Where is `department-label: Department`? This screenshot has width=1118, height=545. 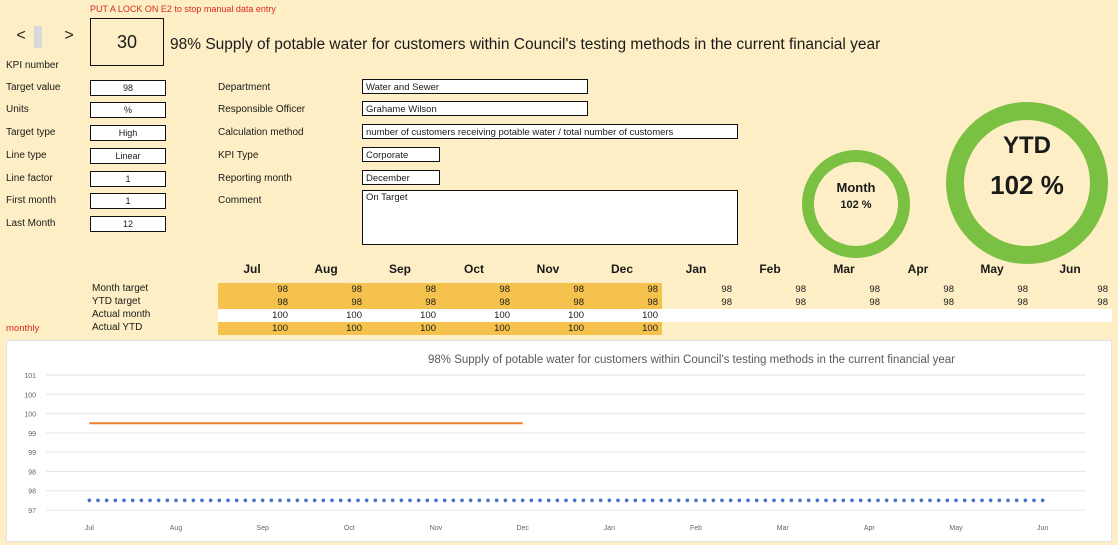 department-label: Department is located at coordinates (244, 87).